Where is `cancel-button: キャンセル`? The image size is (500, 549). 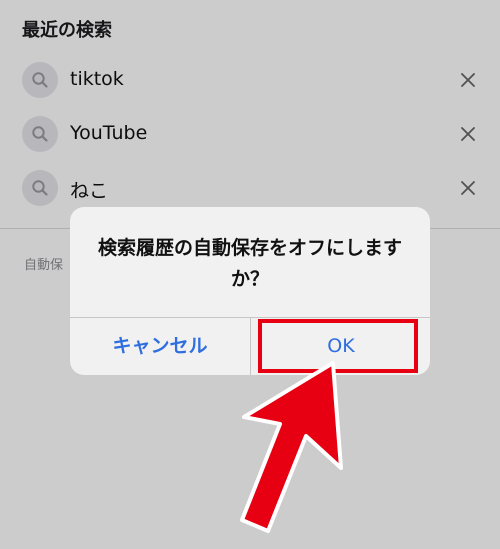
cancel-button: キャンセル is located at coordinates (160, 346).